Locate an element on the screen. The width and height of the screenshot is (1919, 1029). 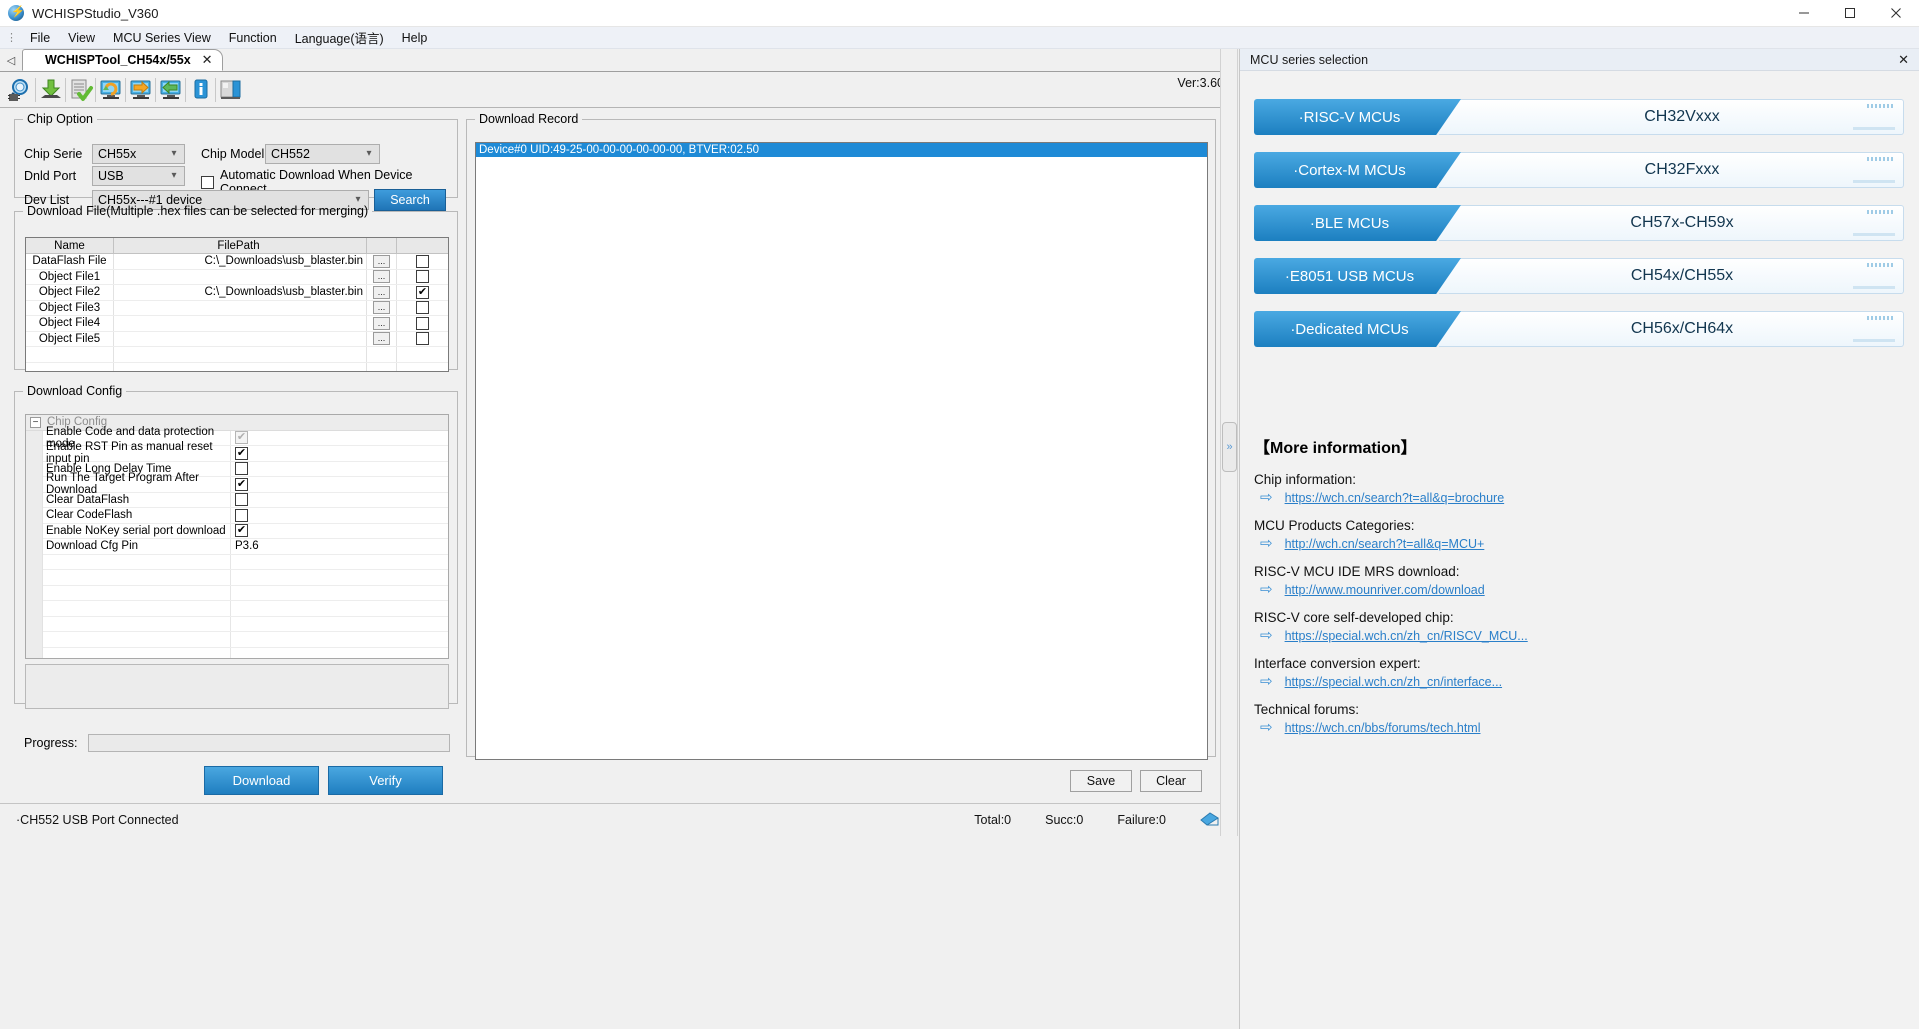
config-row-value: P3.6 is located at coordinates (339, 546).